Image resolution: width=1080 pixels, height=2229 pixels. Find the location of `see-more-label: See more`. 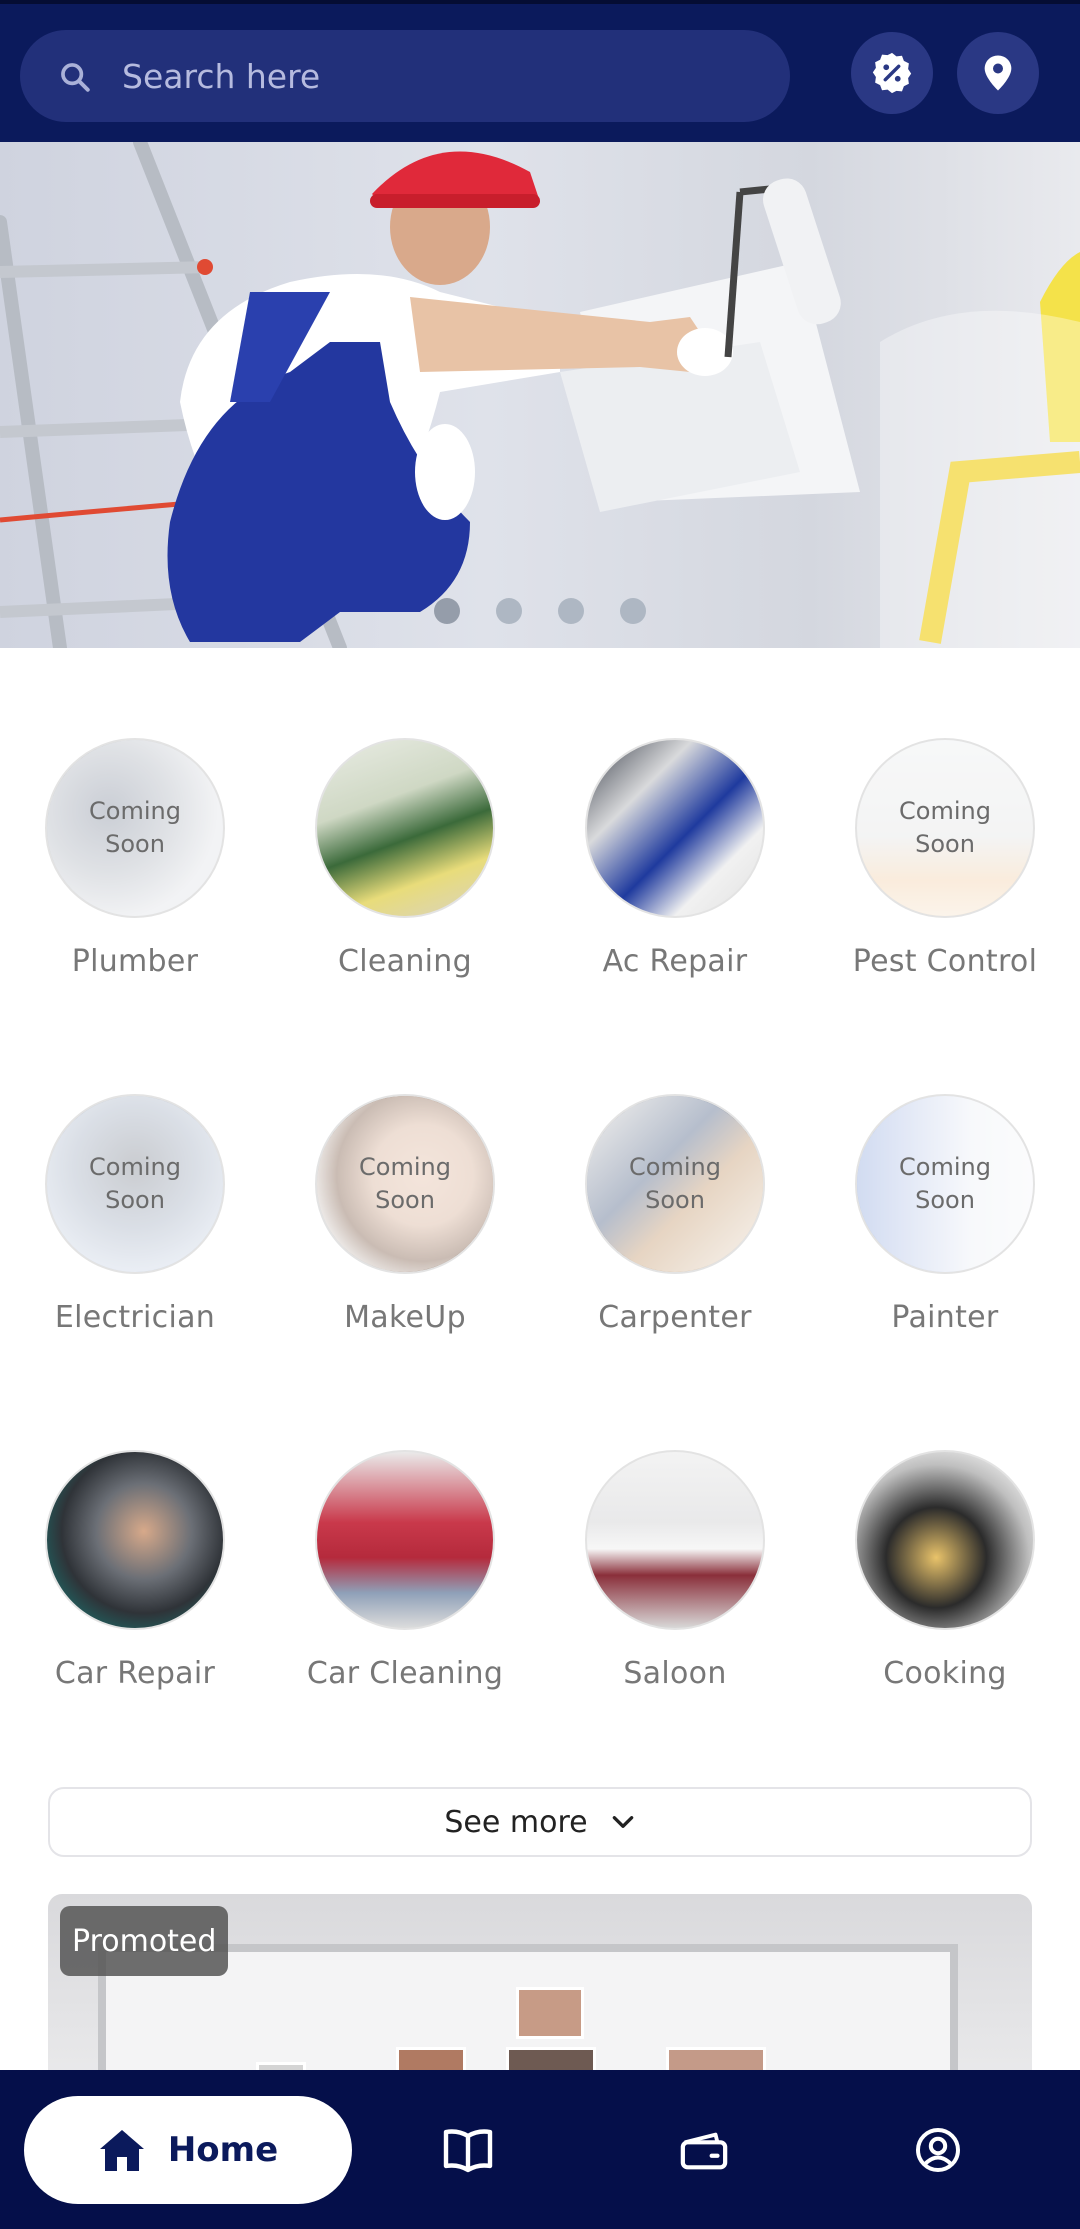

see-more-label: See more is located at coordinates (516, 1822).